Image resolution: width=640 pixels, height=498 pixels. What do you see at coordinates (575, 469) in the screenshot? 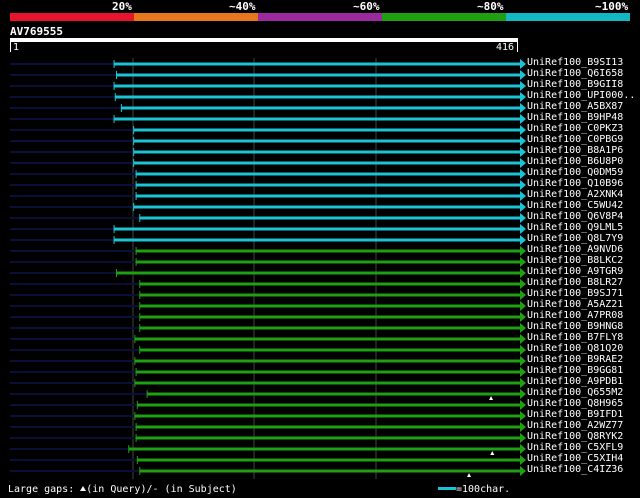
I see `hit-label: UniRef100_C4IZ36` at bounding box center [575, 469].